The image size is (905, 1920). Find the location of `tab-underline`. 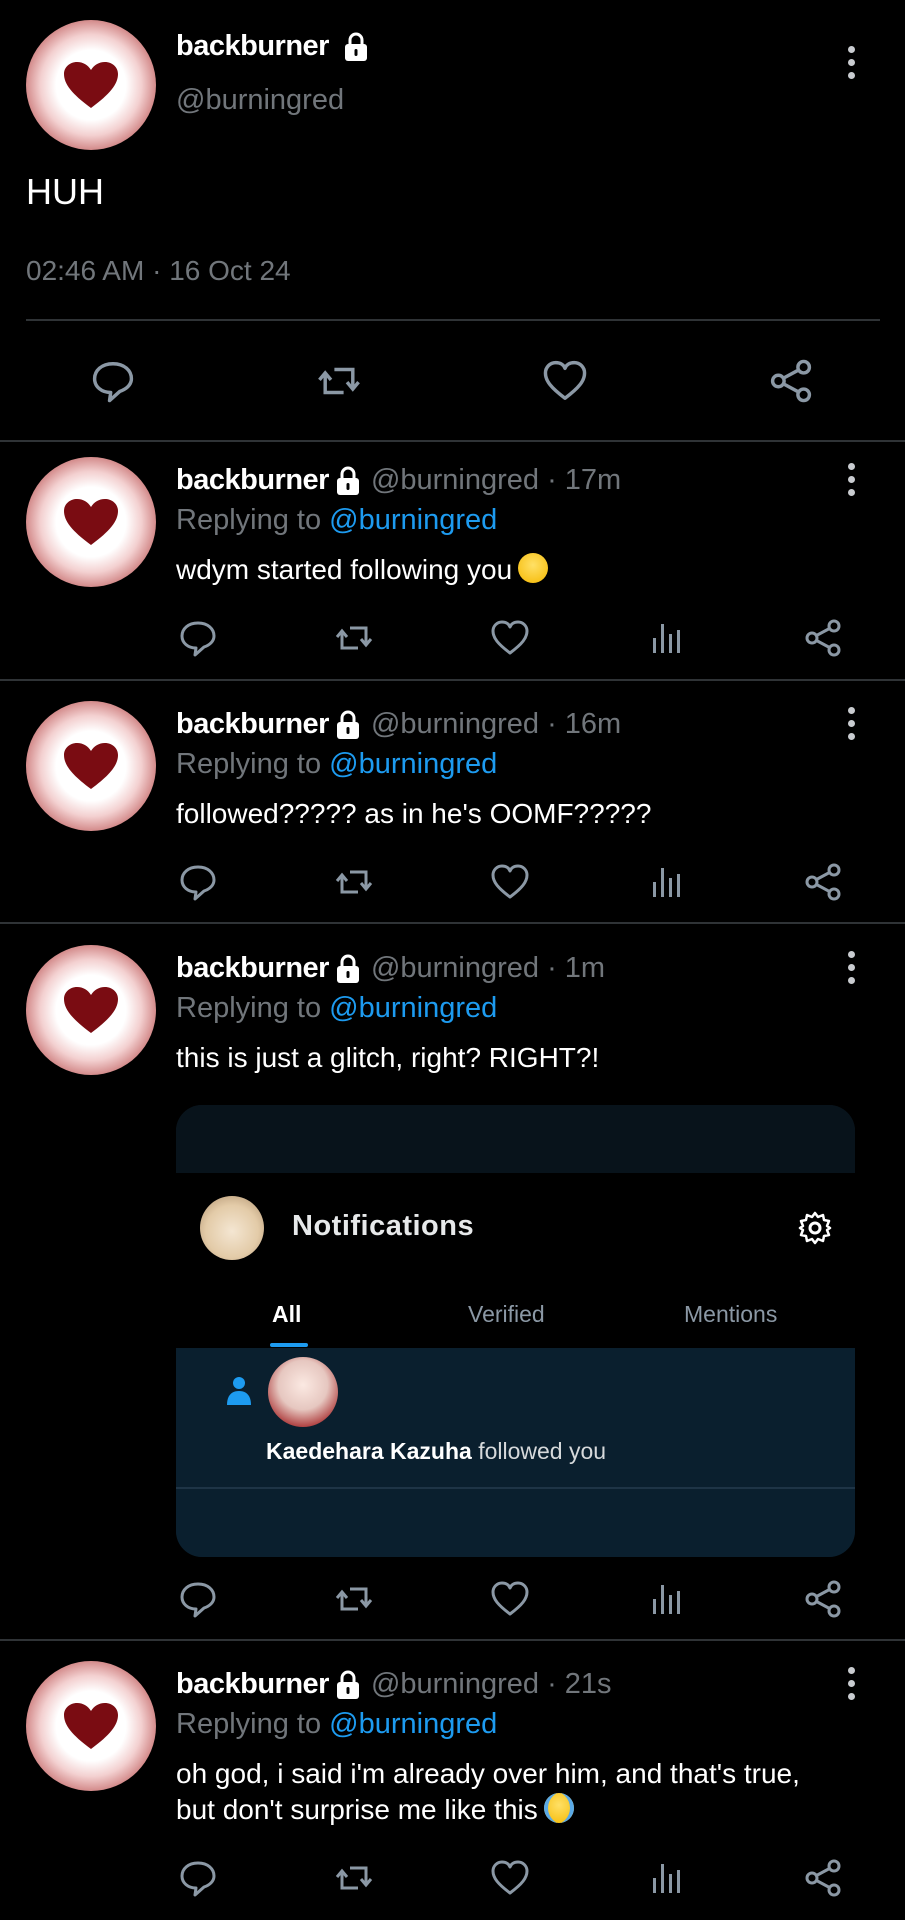

tab-underline is located at coordinates (289, 1345).